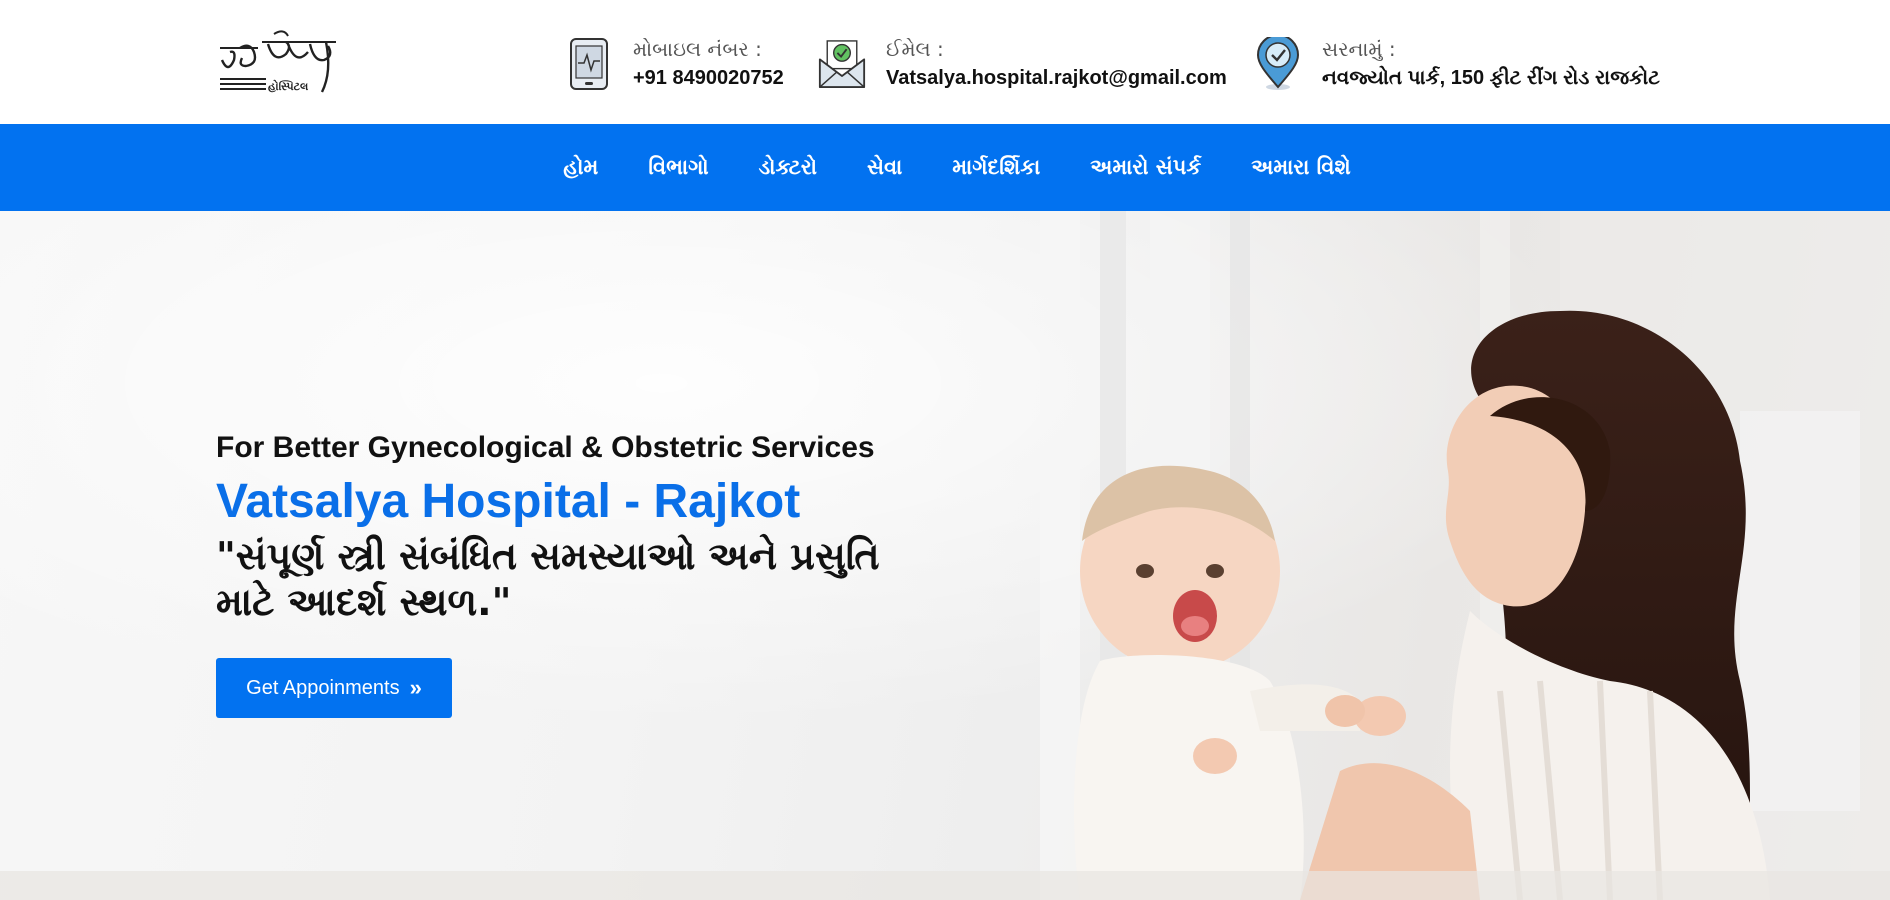  I want to click on nav-item-doctors: ડોક્ટરો, so click(788, 167).